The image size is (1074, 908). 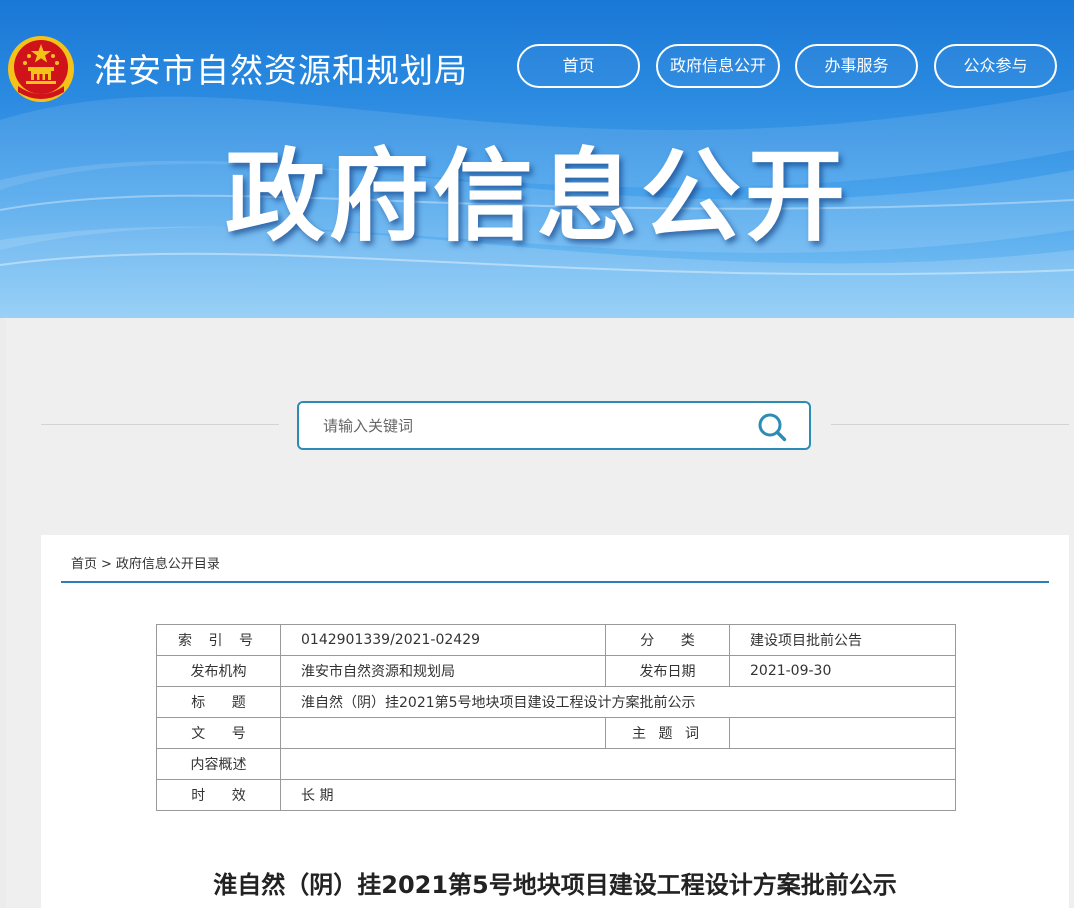 What do you see at coordinates (842, 671) in the screenshot?
I see `publish-date-value: 2021-09-30` at bounding box center [842, 671].